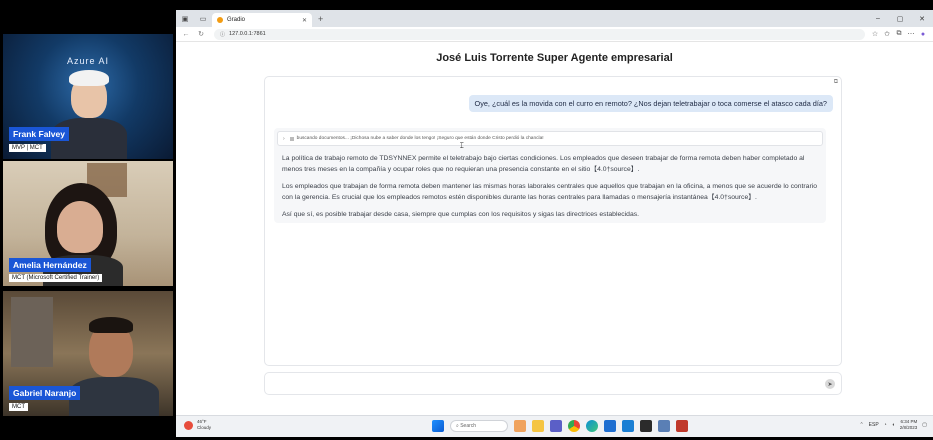 The height and width of the screenshot is (440, 933). What do you see at coordinates (222, 34) in the screenshot?
I see `info-icon: ⓘ` at bounding box center [222, 34].